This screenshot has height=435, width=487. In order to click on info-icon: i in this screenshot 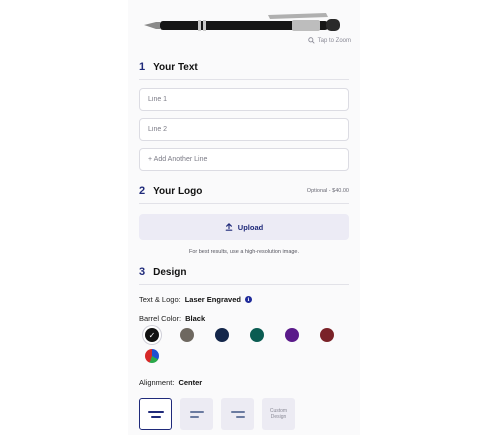, I will do `click(248, 299)`.